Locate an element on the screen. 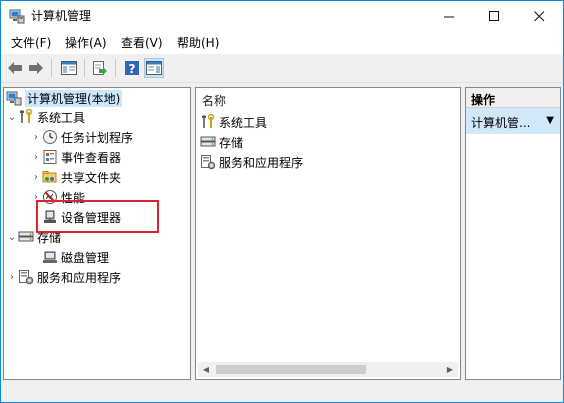  forward-arrow-icon is located at coordinates (36, 68).